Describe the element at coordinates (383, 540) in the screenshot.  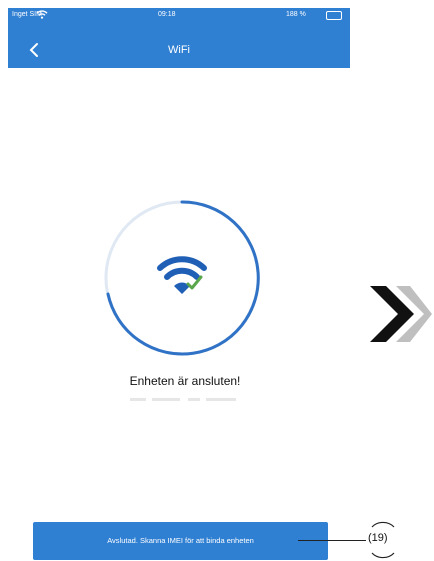
I see `callout-bracket` at that location.